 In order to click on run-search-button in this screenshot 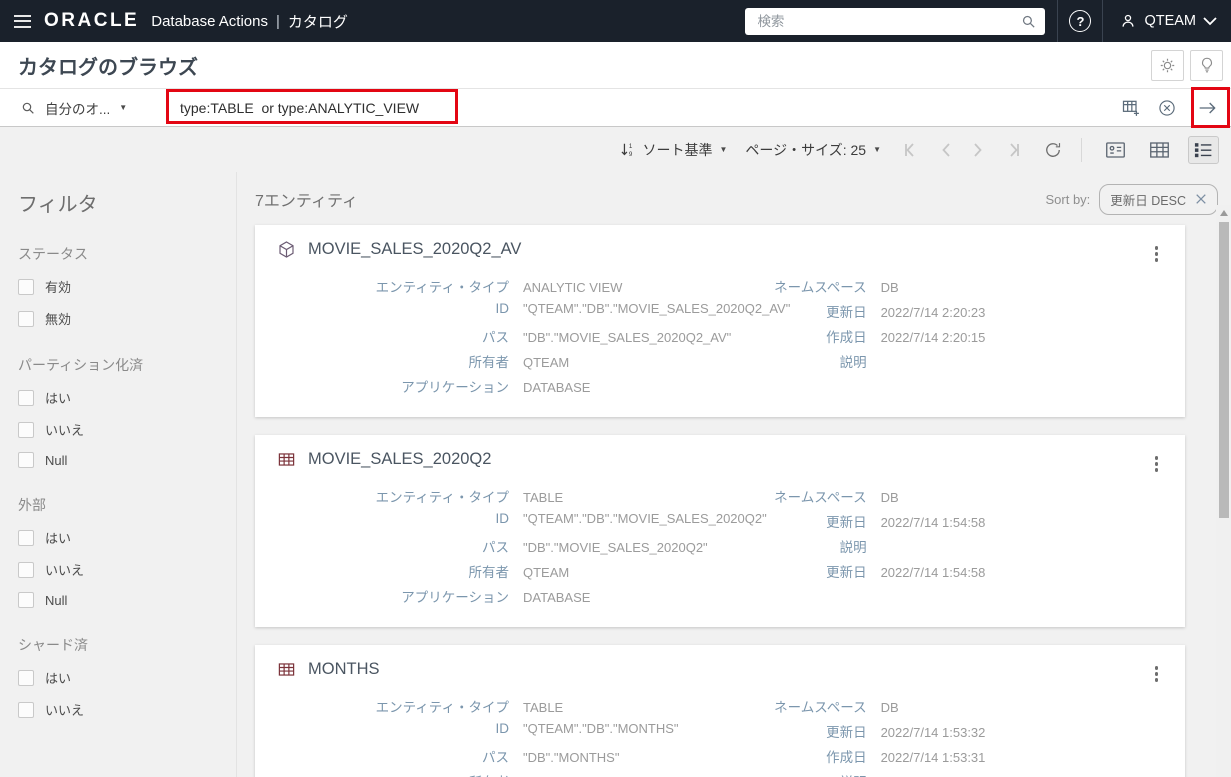, I will do `click(1208, 108)`.